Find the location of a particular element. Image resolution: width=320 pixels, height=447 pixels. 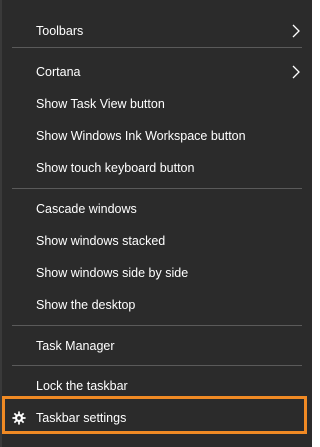

menu-item-label: Show the desktop is located at coordinates (86, 304).